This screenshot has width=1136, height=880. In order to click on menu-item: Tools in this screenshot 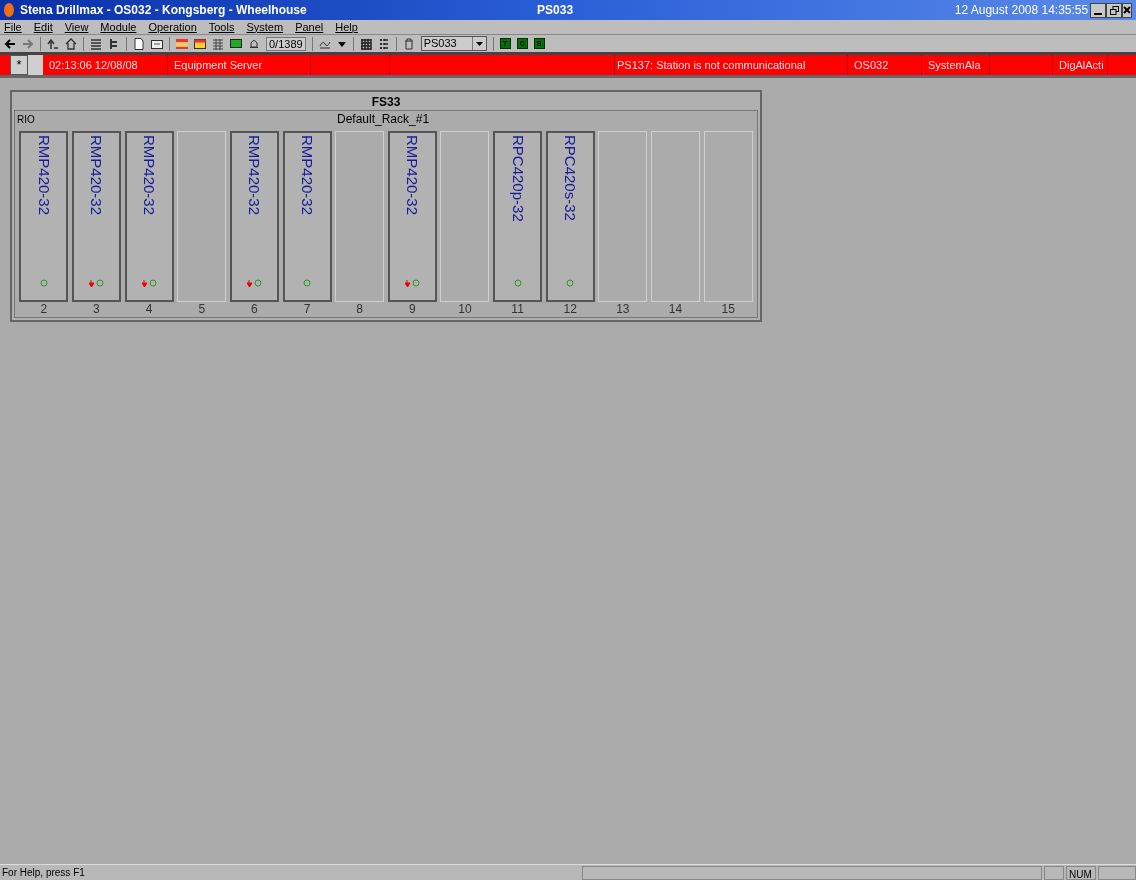, I will do `click(221, 27)`.